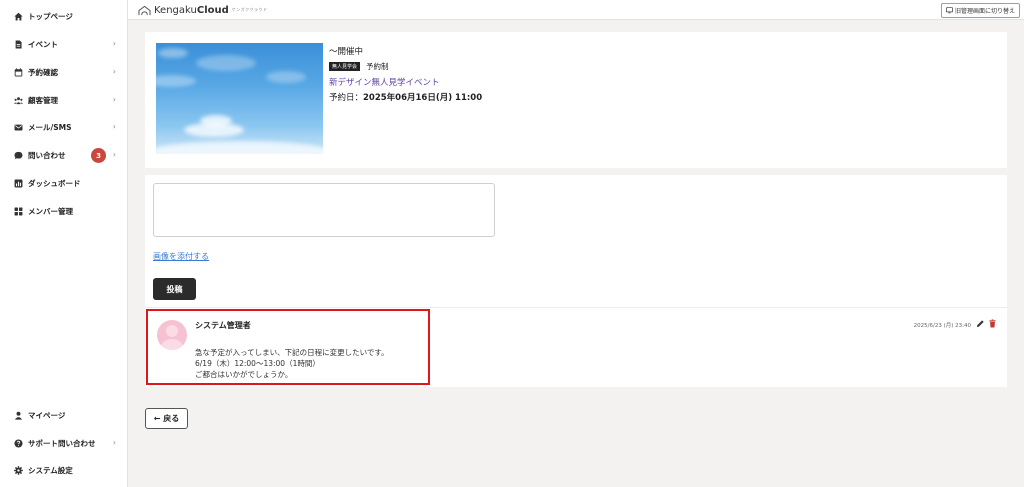 This screenshot has width=1024, height=487. Describe the element at coordinates (18, 16) in the screenshot. I see `home-icon` at that location.